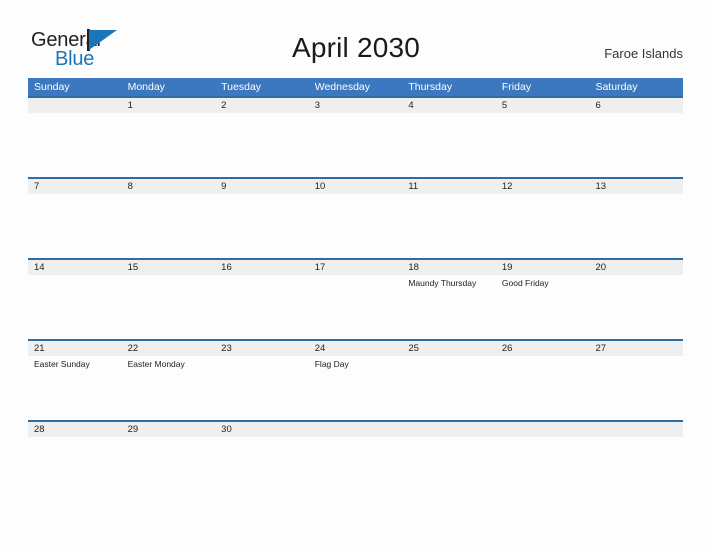 The height and width of the screenshot is (550, 712). What do you see at coordinates (169, 348) in the screenshot?
I see `day-number: 22` at bounding box center [169, 348].